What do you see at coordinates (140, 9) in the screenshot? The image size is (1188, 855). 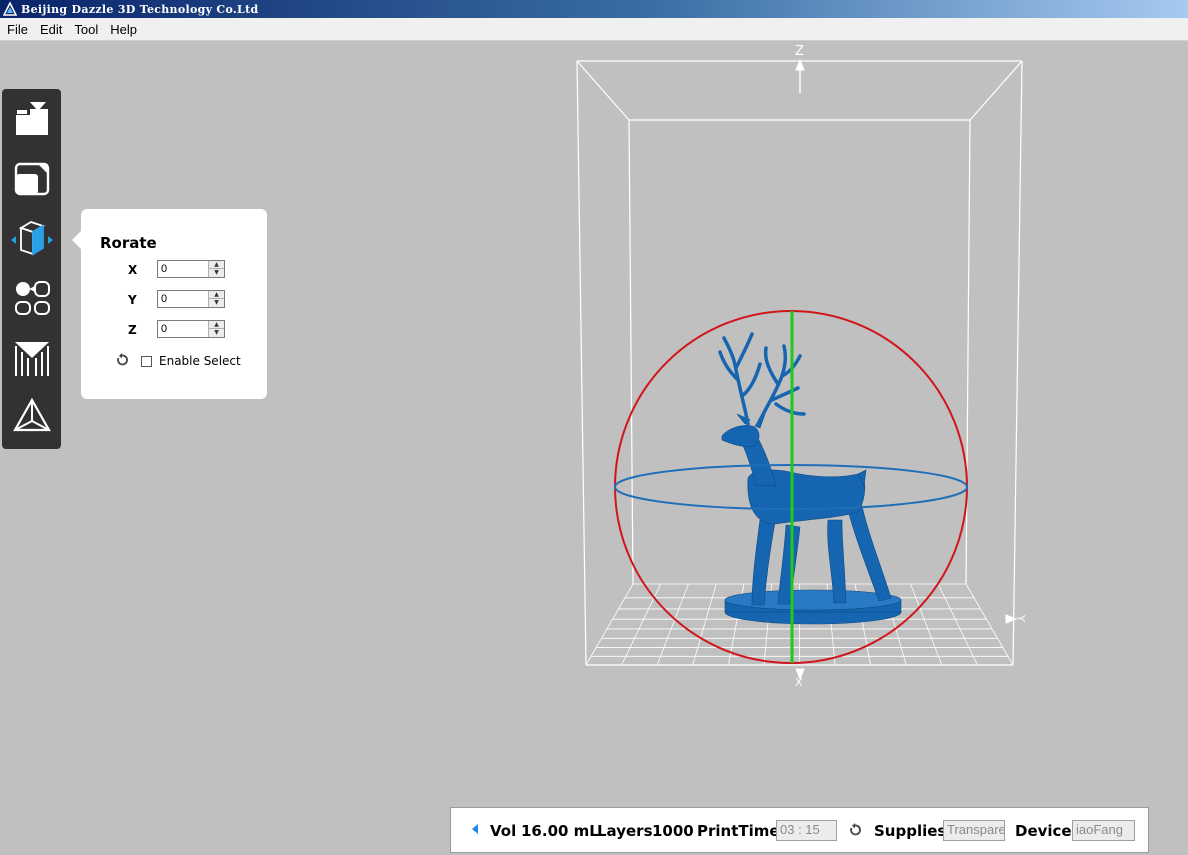 I see `window-title: Beijing Dazzle 3D Technology Co.Ltd` at bounding box center [140, 9].